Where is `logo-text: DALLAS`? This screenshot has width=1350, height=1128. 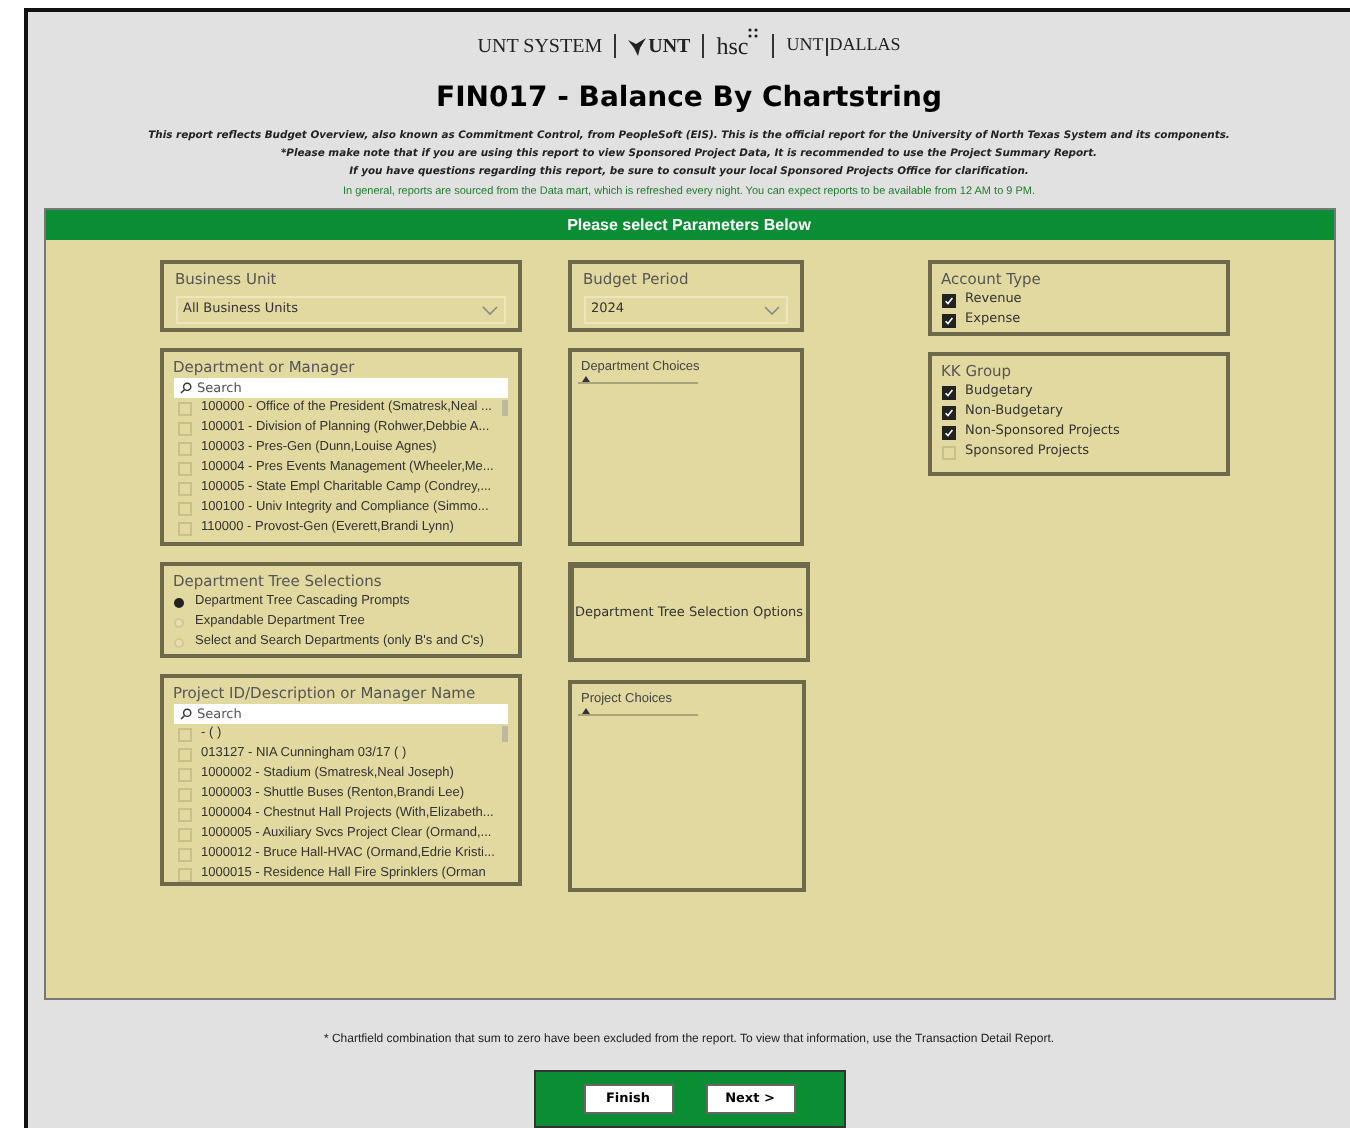 logo-text: DALLAS is located at coordinates (865, 45).